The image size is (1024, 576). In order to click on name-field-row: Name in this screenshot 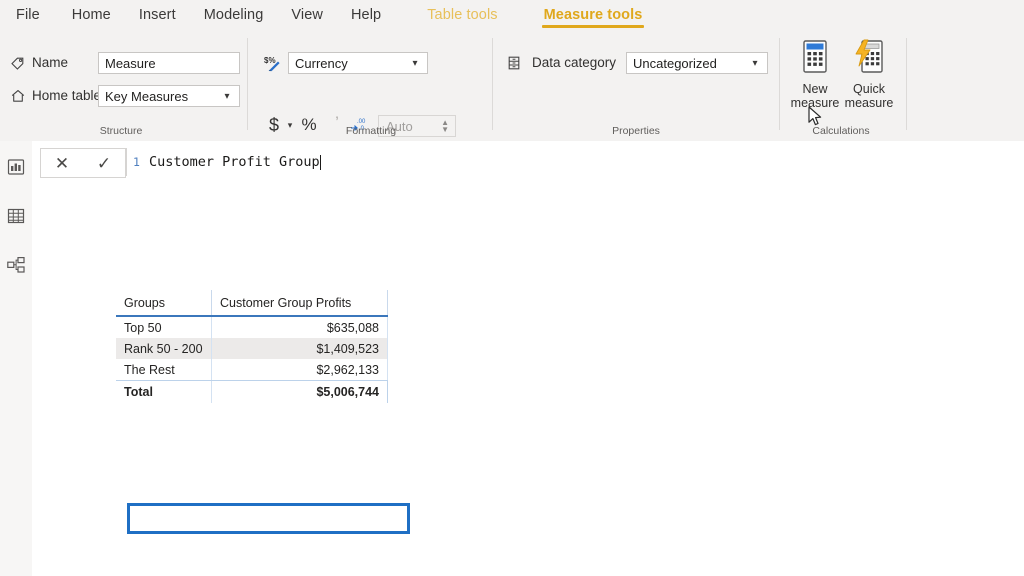, I will do `click(38, 62)`.